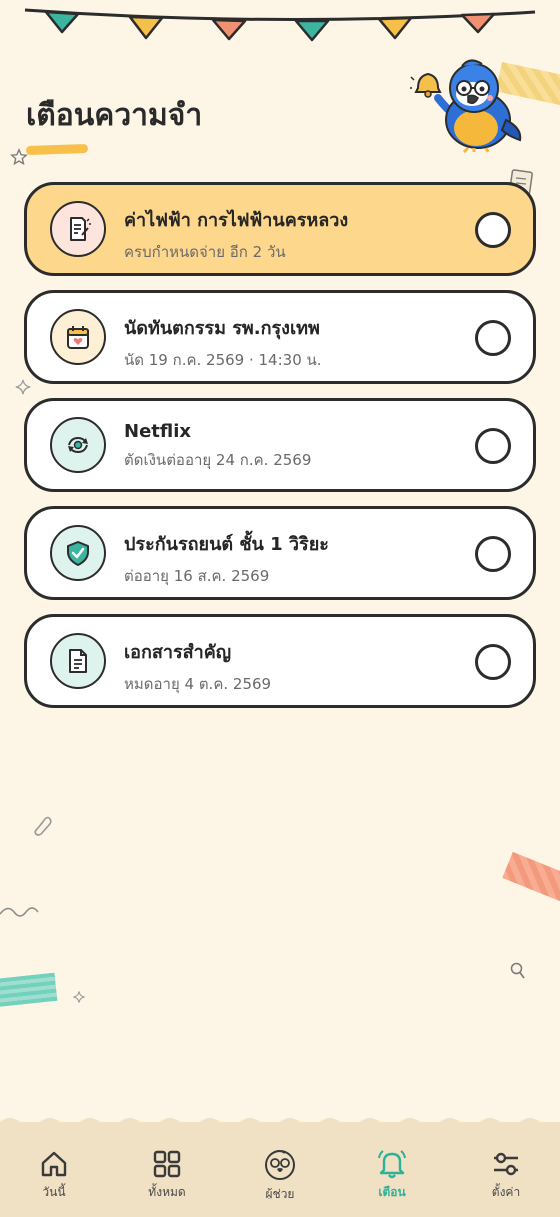 This screenshot has width=560, height=1217. Describe the element at coordinates (78, 661) in the screenshot. I see `document-icon` at that location.